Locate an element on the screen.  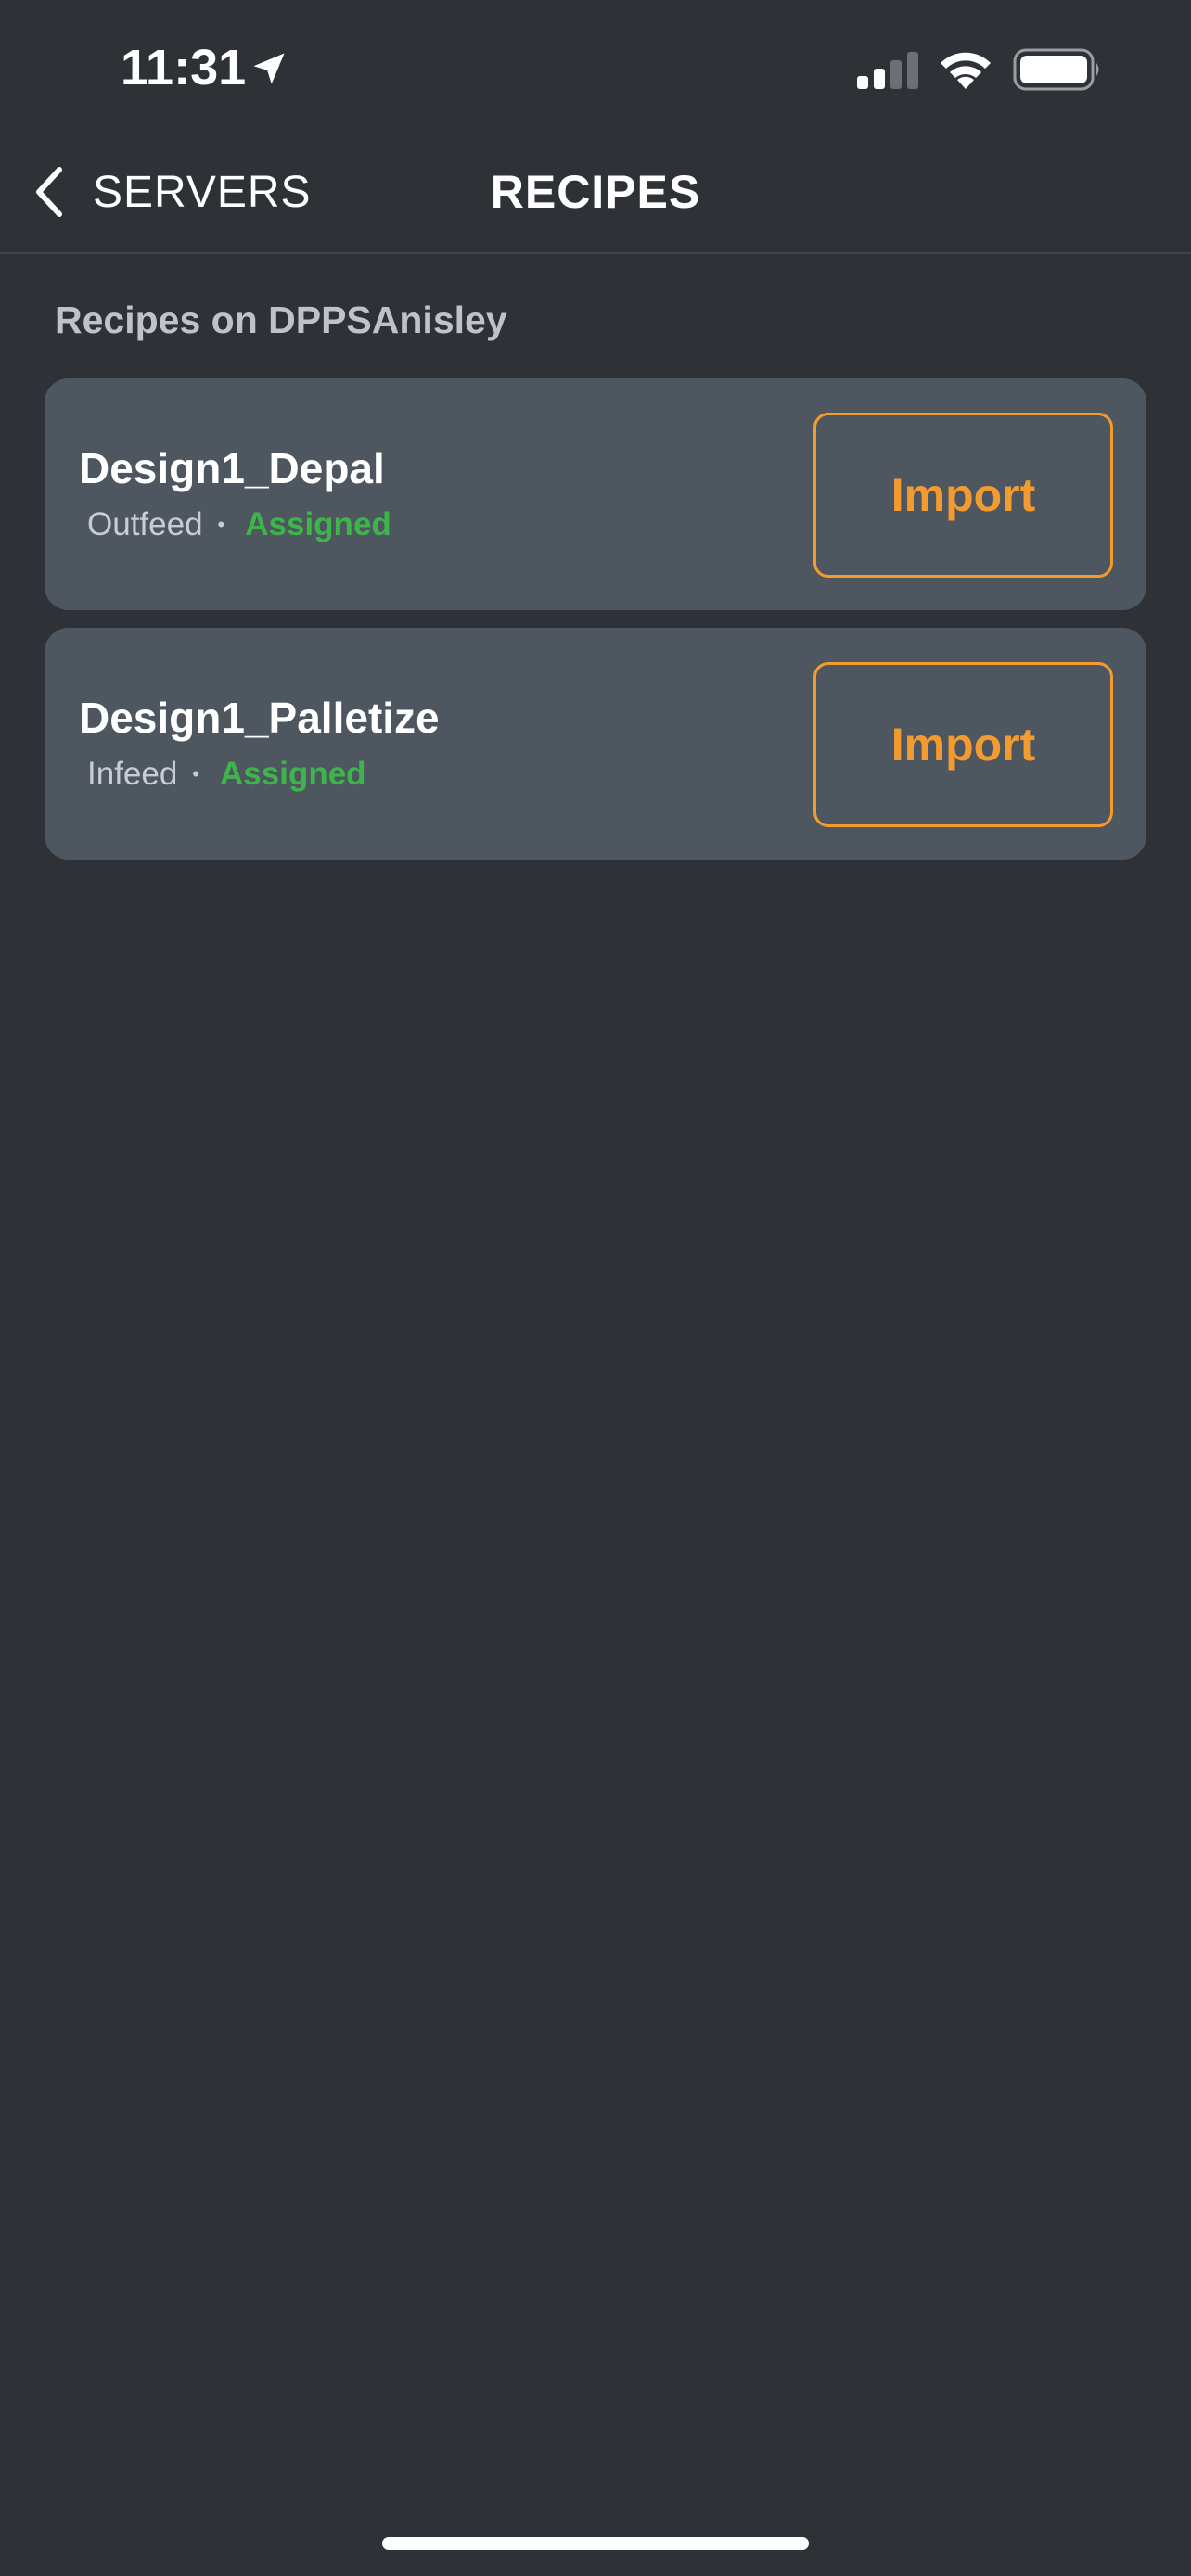
recipe-meta: Infeed • Assigned is located at coordinates (226, 774).